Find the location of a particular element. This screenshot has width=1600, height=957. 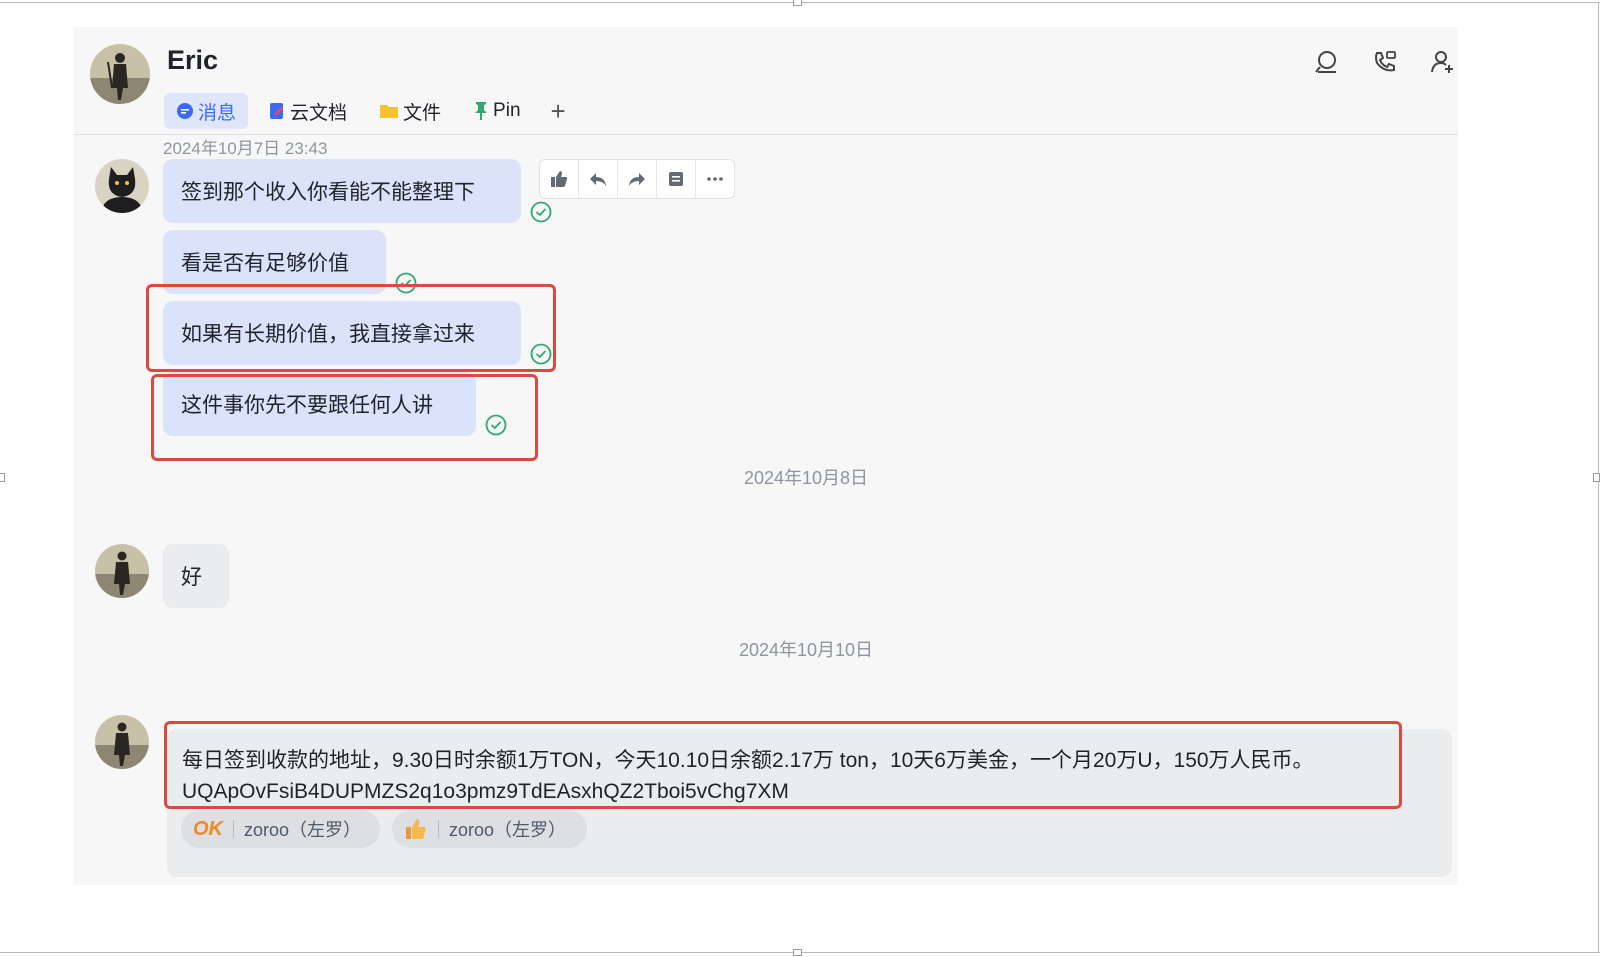

tab-pin: Pin is located at coordinates (496, 111).